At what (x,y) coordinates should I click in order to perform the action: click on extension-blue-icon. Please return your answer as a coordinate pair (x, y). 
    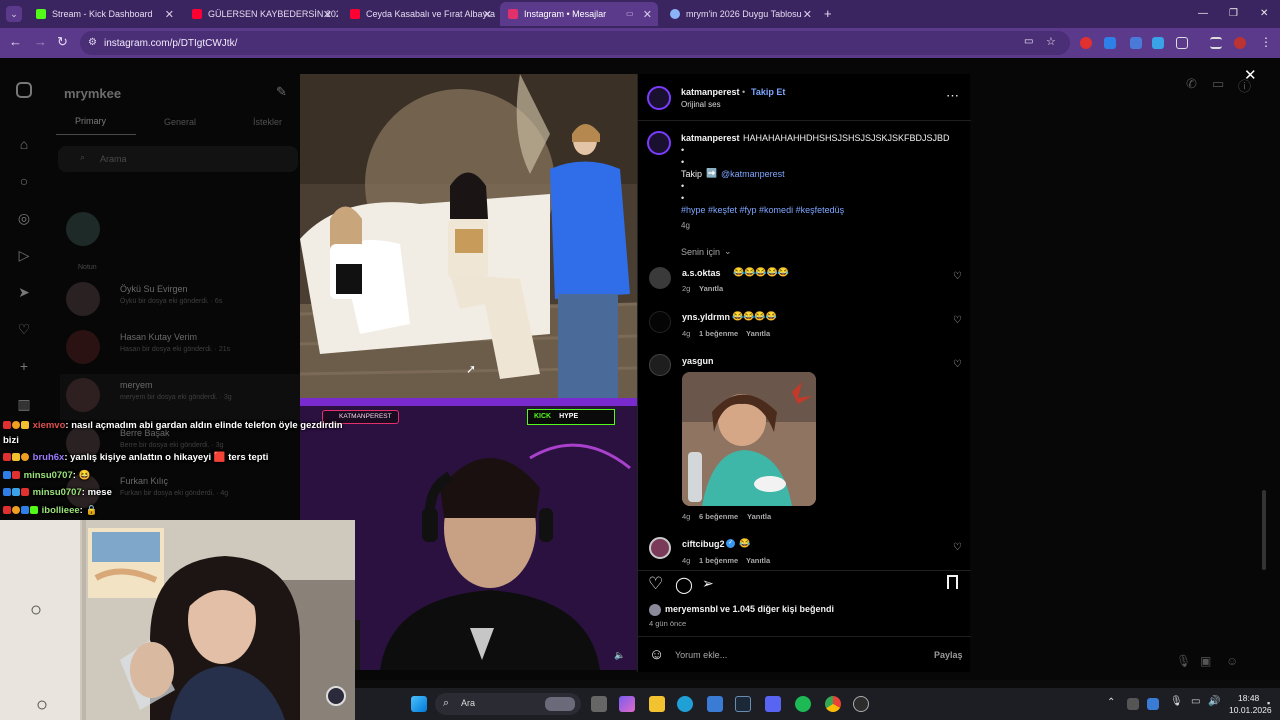
    Looking at the image, I should click on (1158, 43).